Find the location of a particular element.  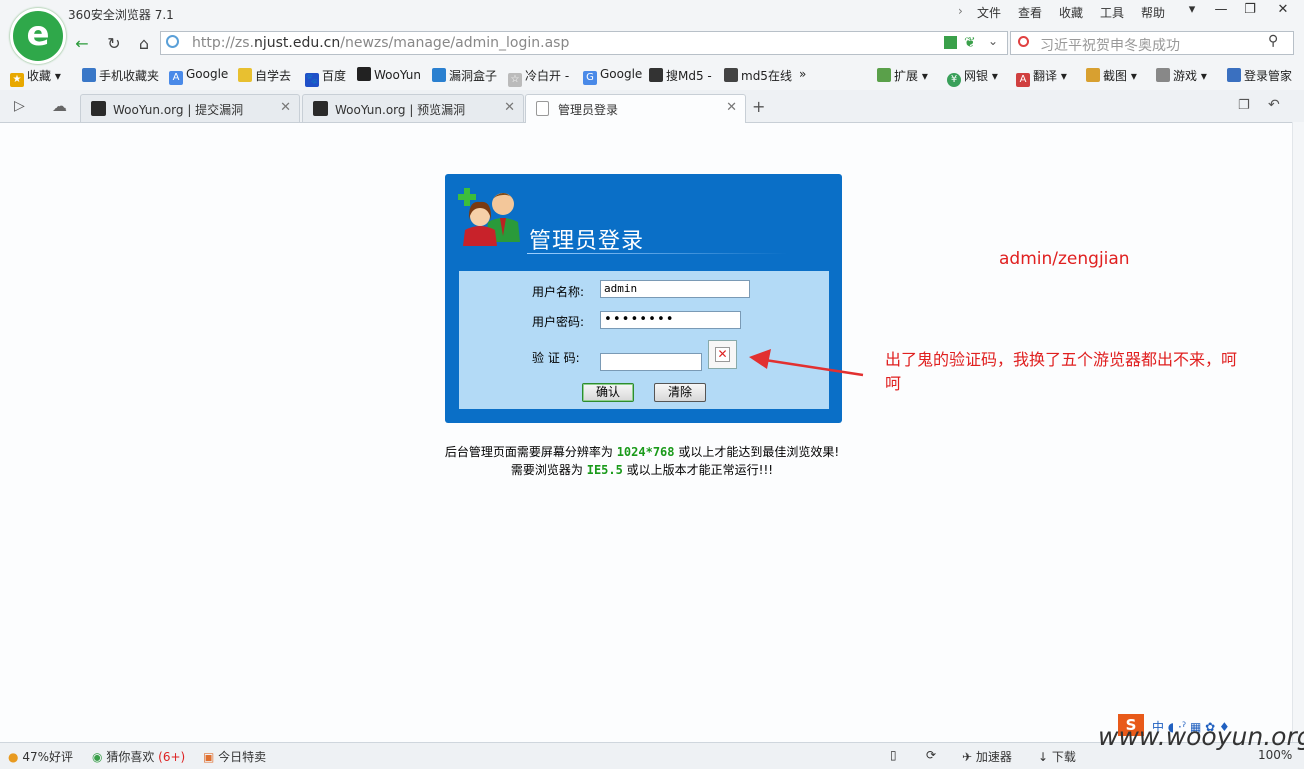

window-title: 360安全浏览器 7.1 is located at coordinates (121, 15).